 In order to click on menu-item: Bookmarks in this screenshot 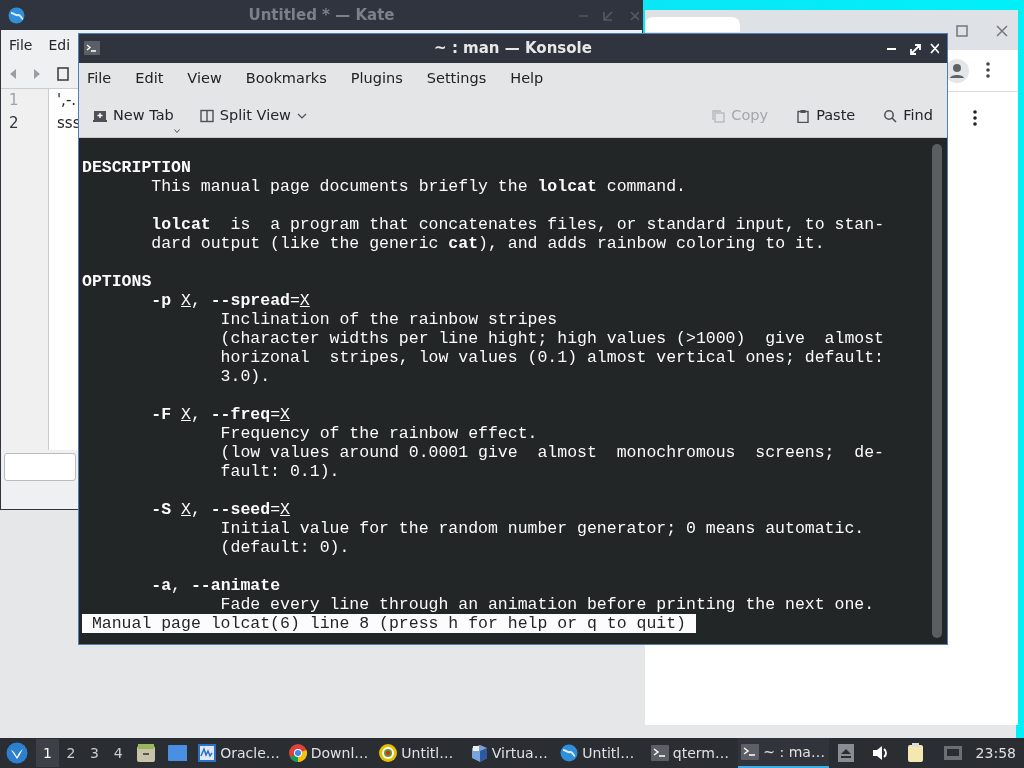, I will do `click(286, 79)`.